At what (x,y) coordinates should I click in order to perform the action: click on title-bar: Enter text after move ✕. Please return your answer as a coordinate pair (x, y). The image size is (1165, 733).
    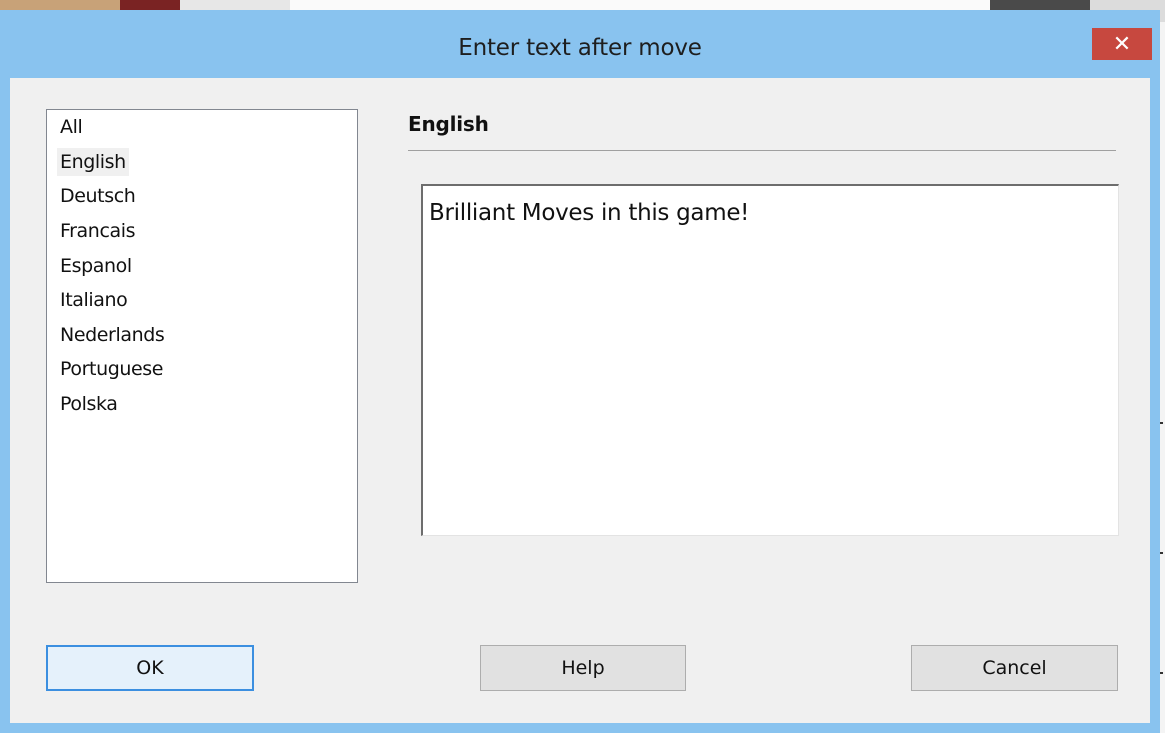
    Looking at the image, I should click on (580, 44).